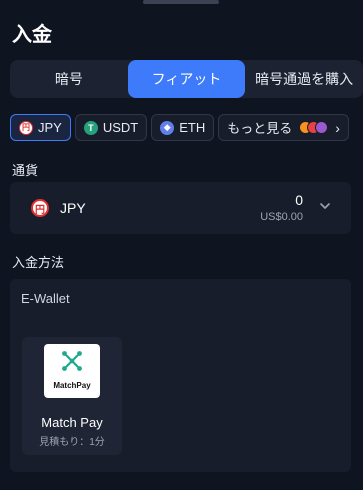  Describe the element at coordinates (180, 208) in the screenshot. I see `currency-selector: 円 JPY 0 US$0.00` at that location.